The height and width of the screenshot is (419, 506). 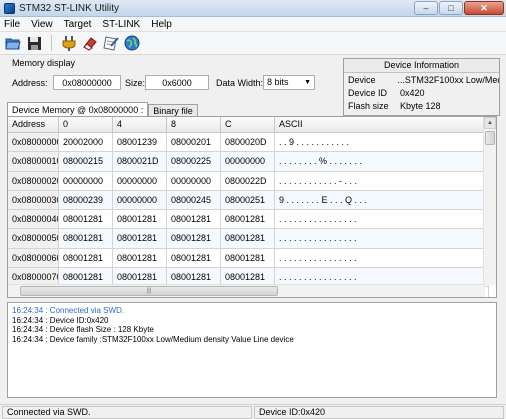 I want to click on scroll-up-icon: ▲, so click(x=490, y=123).